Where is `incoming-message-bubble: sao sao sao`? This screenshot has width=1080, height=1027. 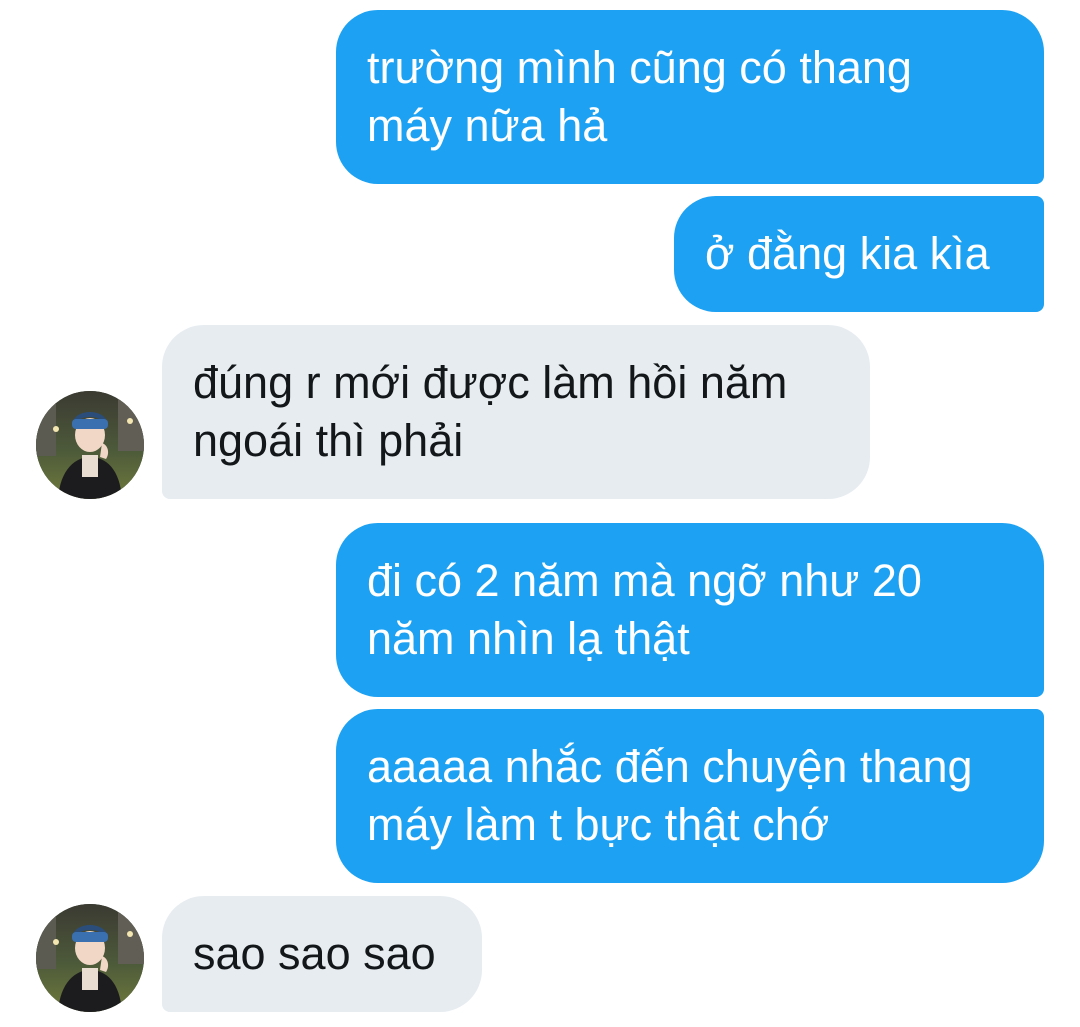
incoming-message-bubble: sao sao sao is located at coordinates (322, 954).